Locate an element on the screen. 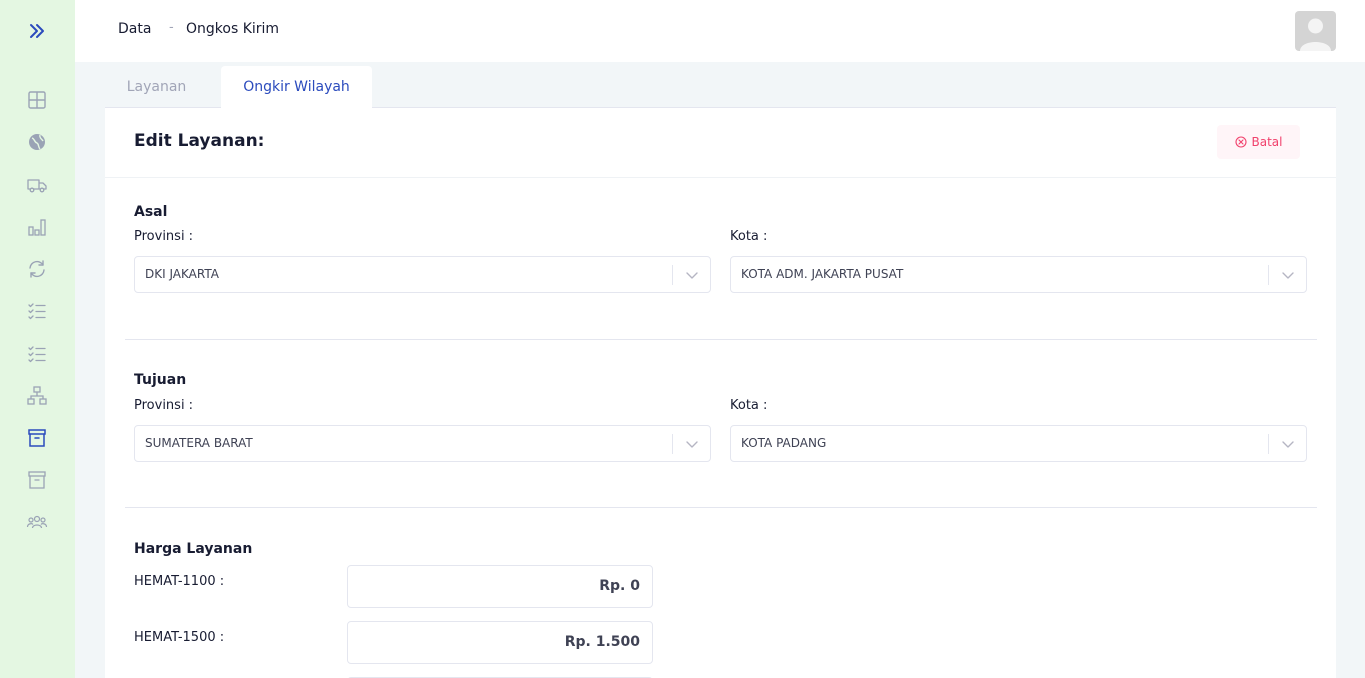 The width and height of the screenshot is (1365, 678). asal-provinsi-select: DKI JAKARTA is located at coordinates (422, 274).